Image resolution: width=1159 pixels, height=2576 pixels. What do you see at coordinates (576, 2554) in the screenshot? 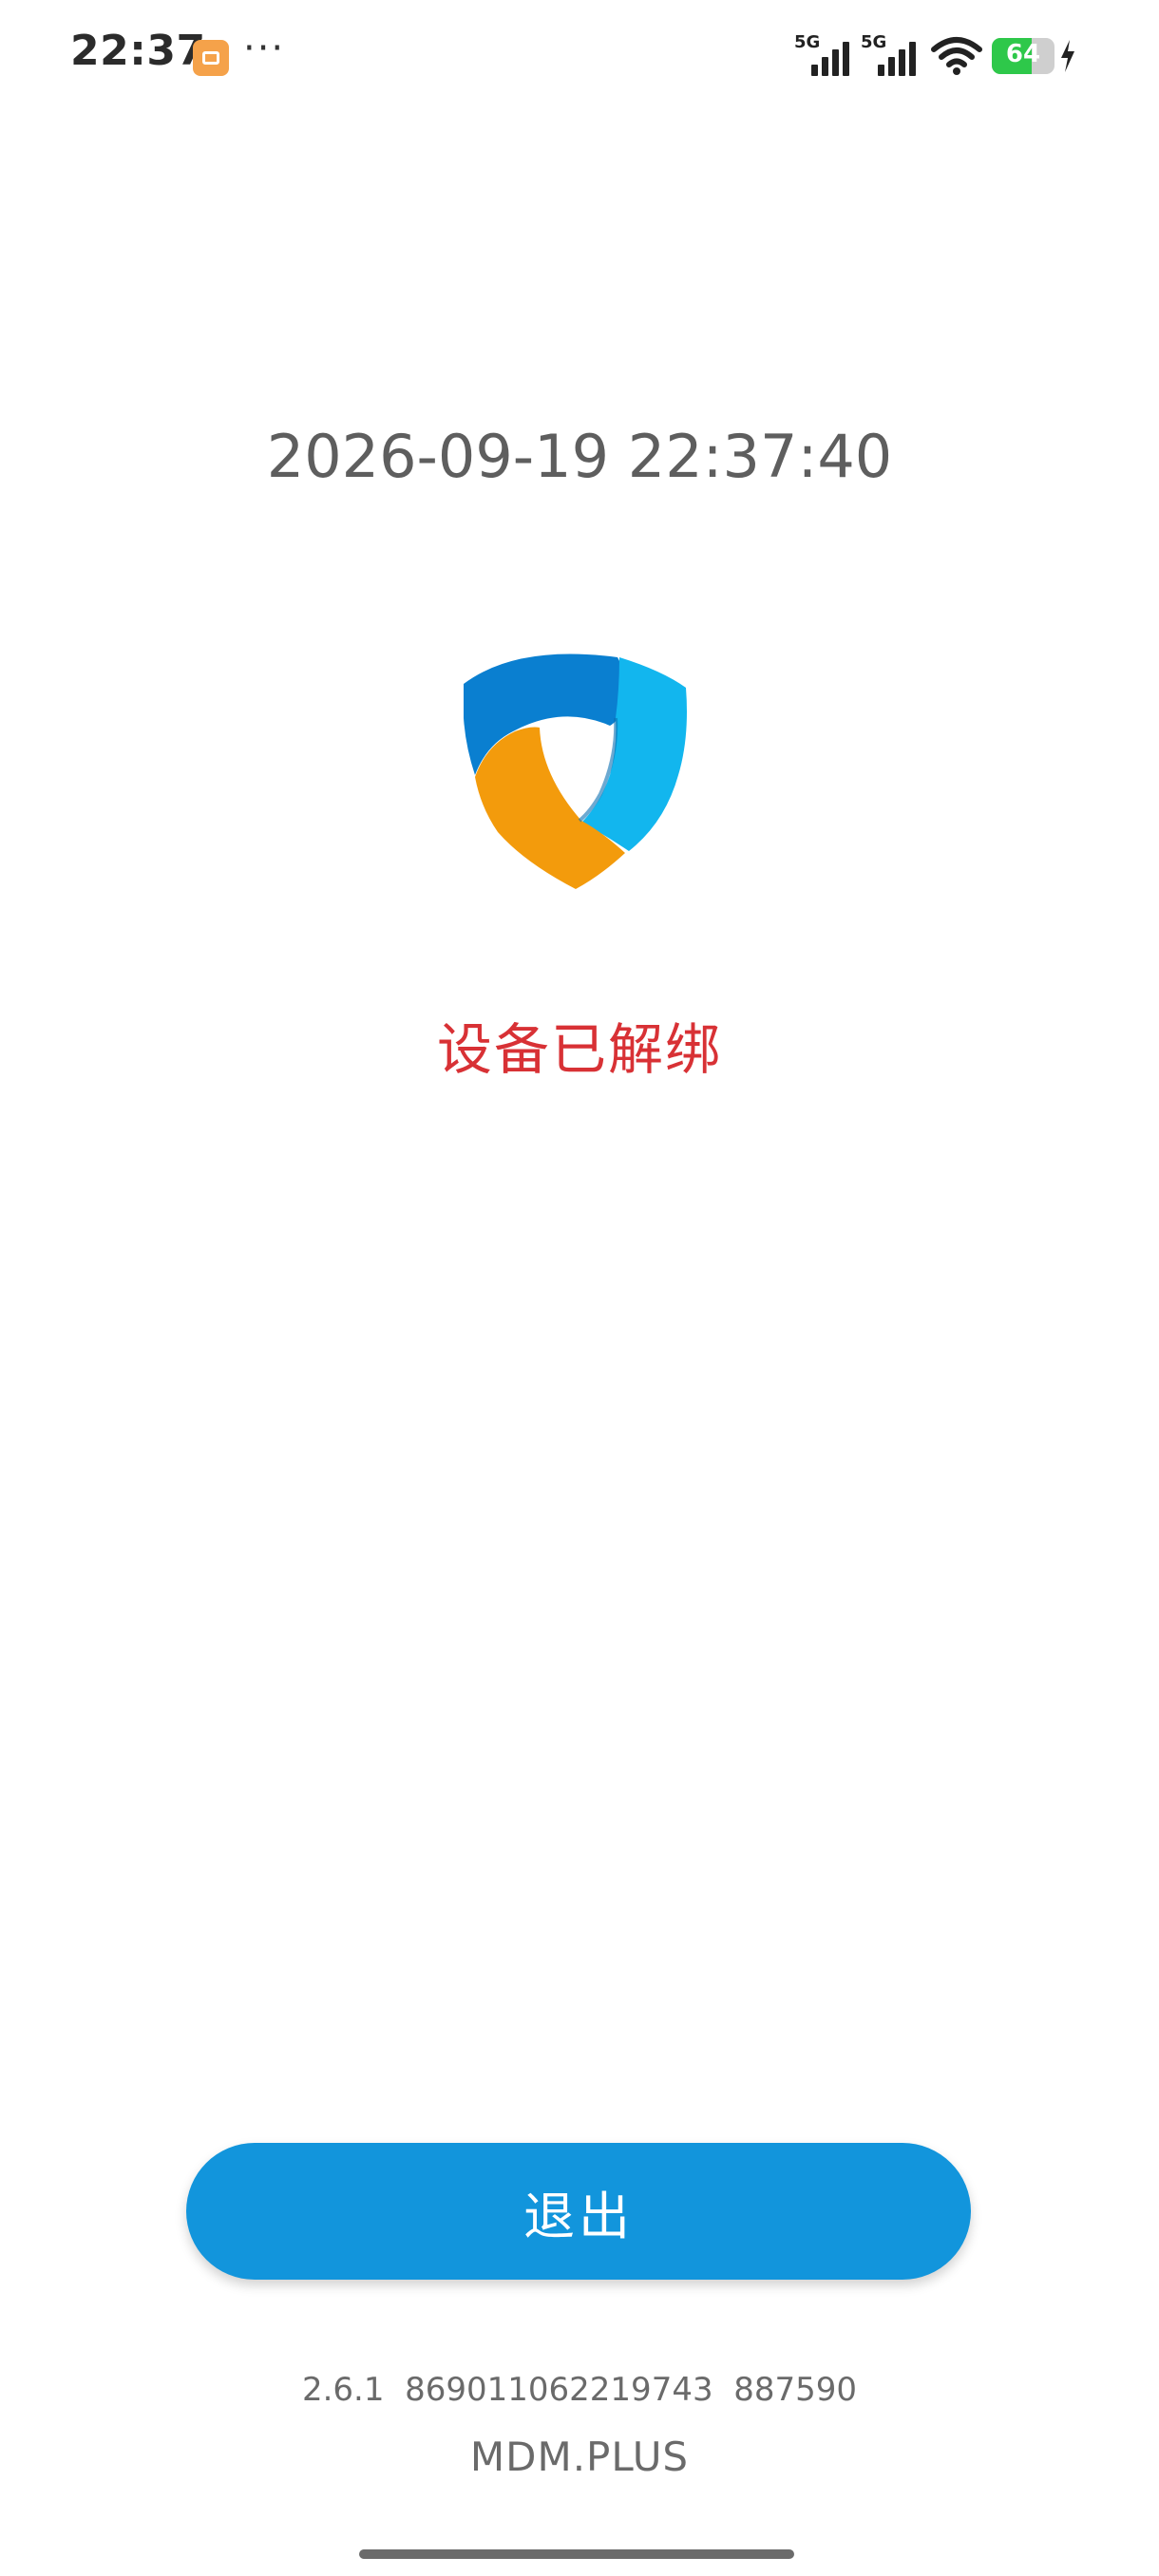
I see `home-indicator` at bounding box center [576, 2554].